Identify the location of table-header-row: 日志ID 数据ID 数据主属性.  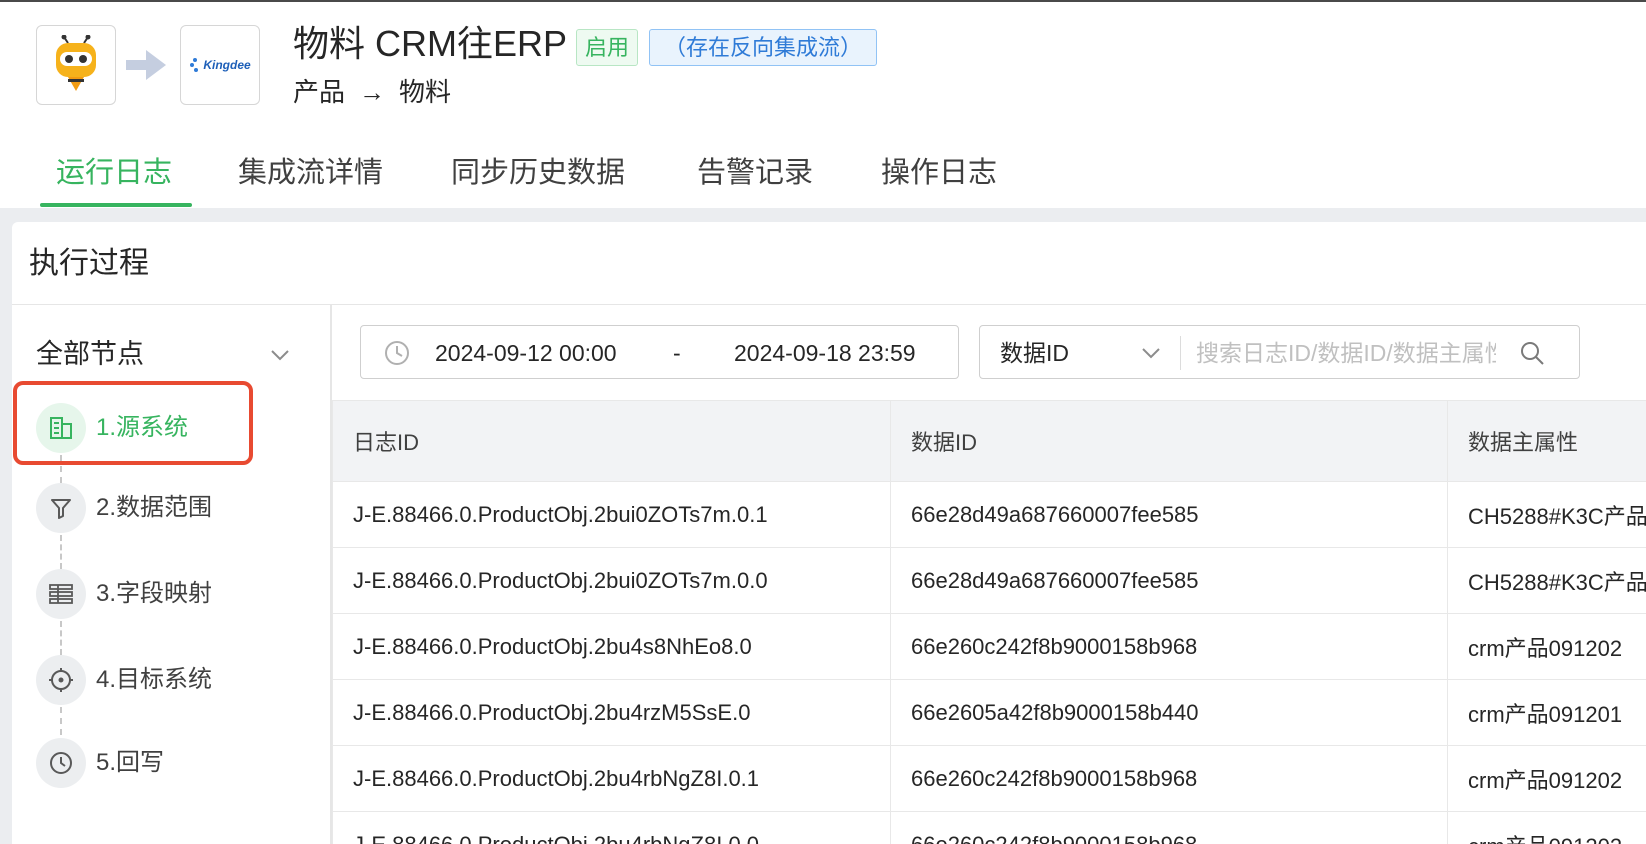
(989, 441).